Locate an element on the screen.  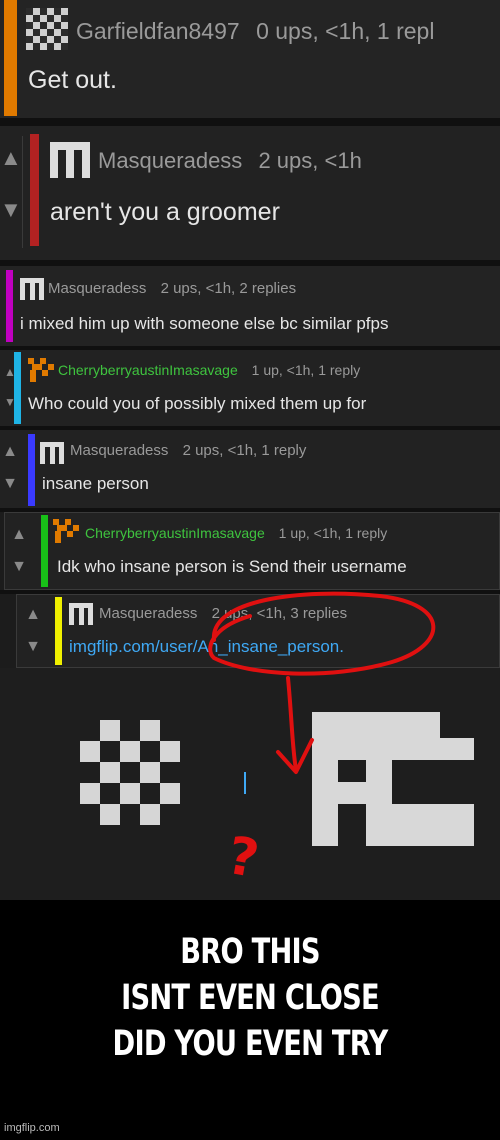
caption-line-1: BRO THIS is located at coordinates (250, 952).